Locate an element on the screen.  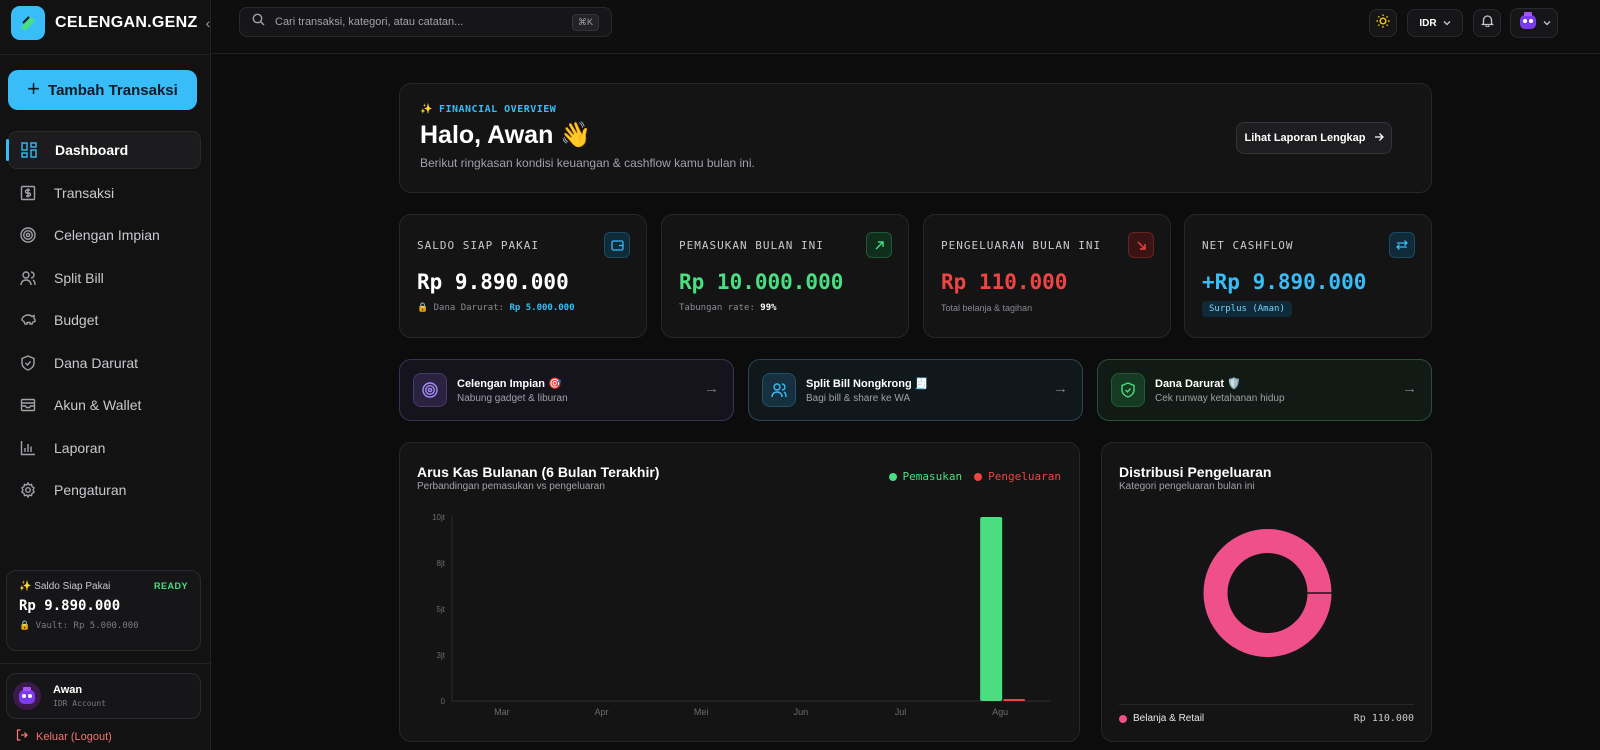
logout-button: Keluar (Logout) is located at coordinates (64, 736).